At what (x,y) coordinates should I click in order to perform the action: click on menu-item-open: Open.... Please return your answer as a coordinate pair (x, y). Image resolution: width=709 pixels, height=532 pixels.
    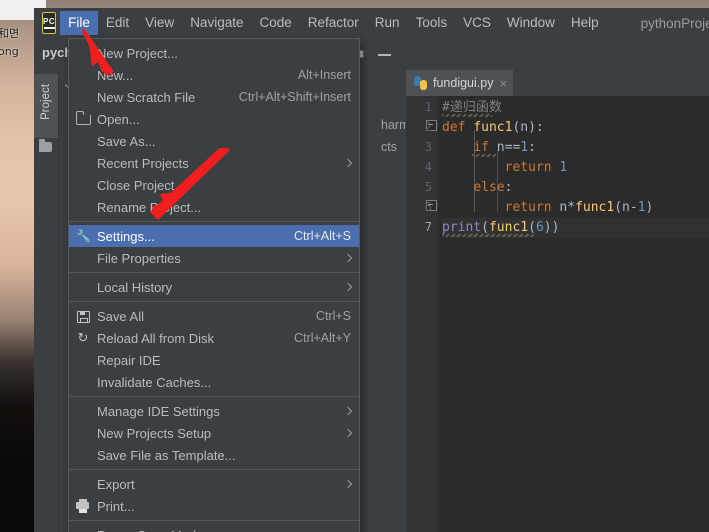
    Looking at the image, I should click on (214, 119).